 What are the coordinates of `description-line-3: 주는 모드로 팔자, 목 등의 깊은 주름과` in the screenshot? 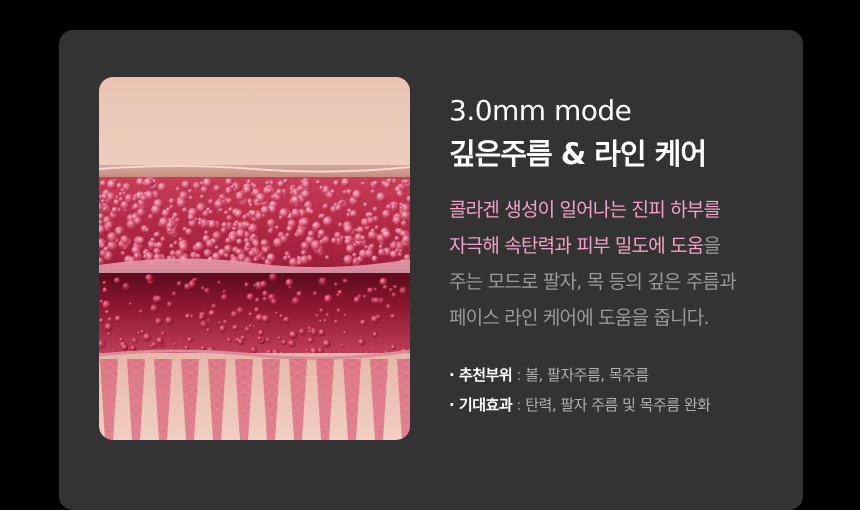 It's located at (593, 282).